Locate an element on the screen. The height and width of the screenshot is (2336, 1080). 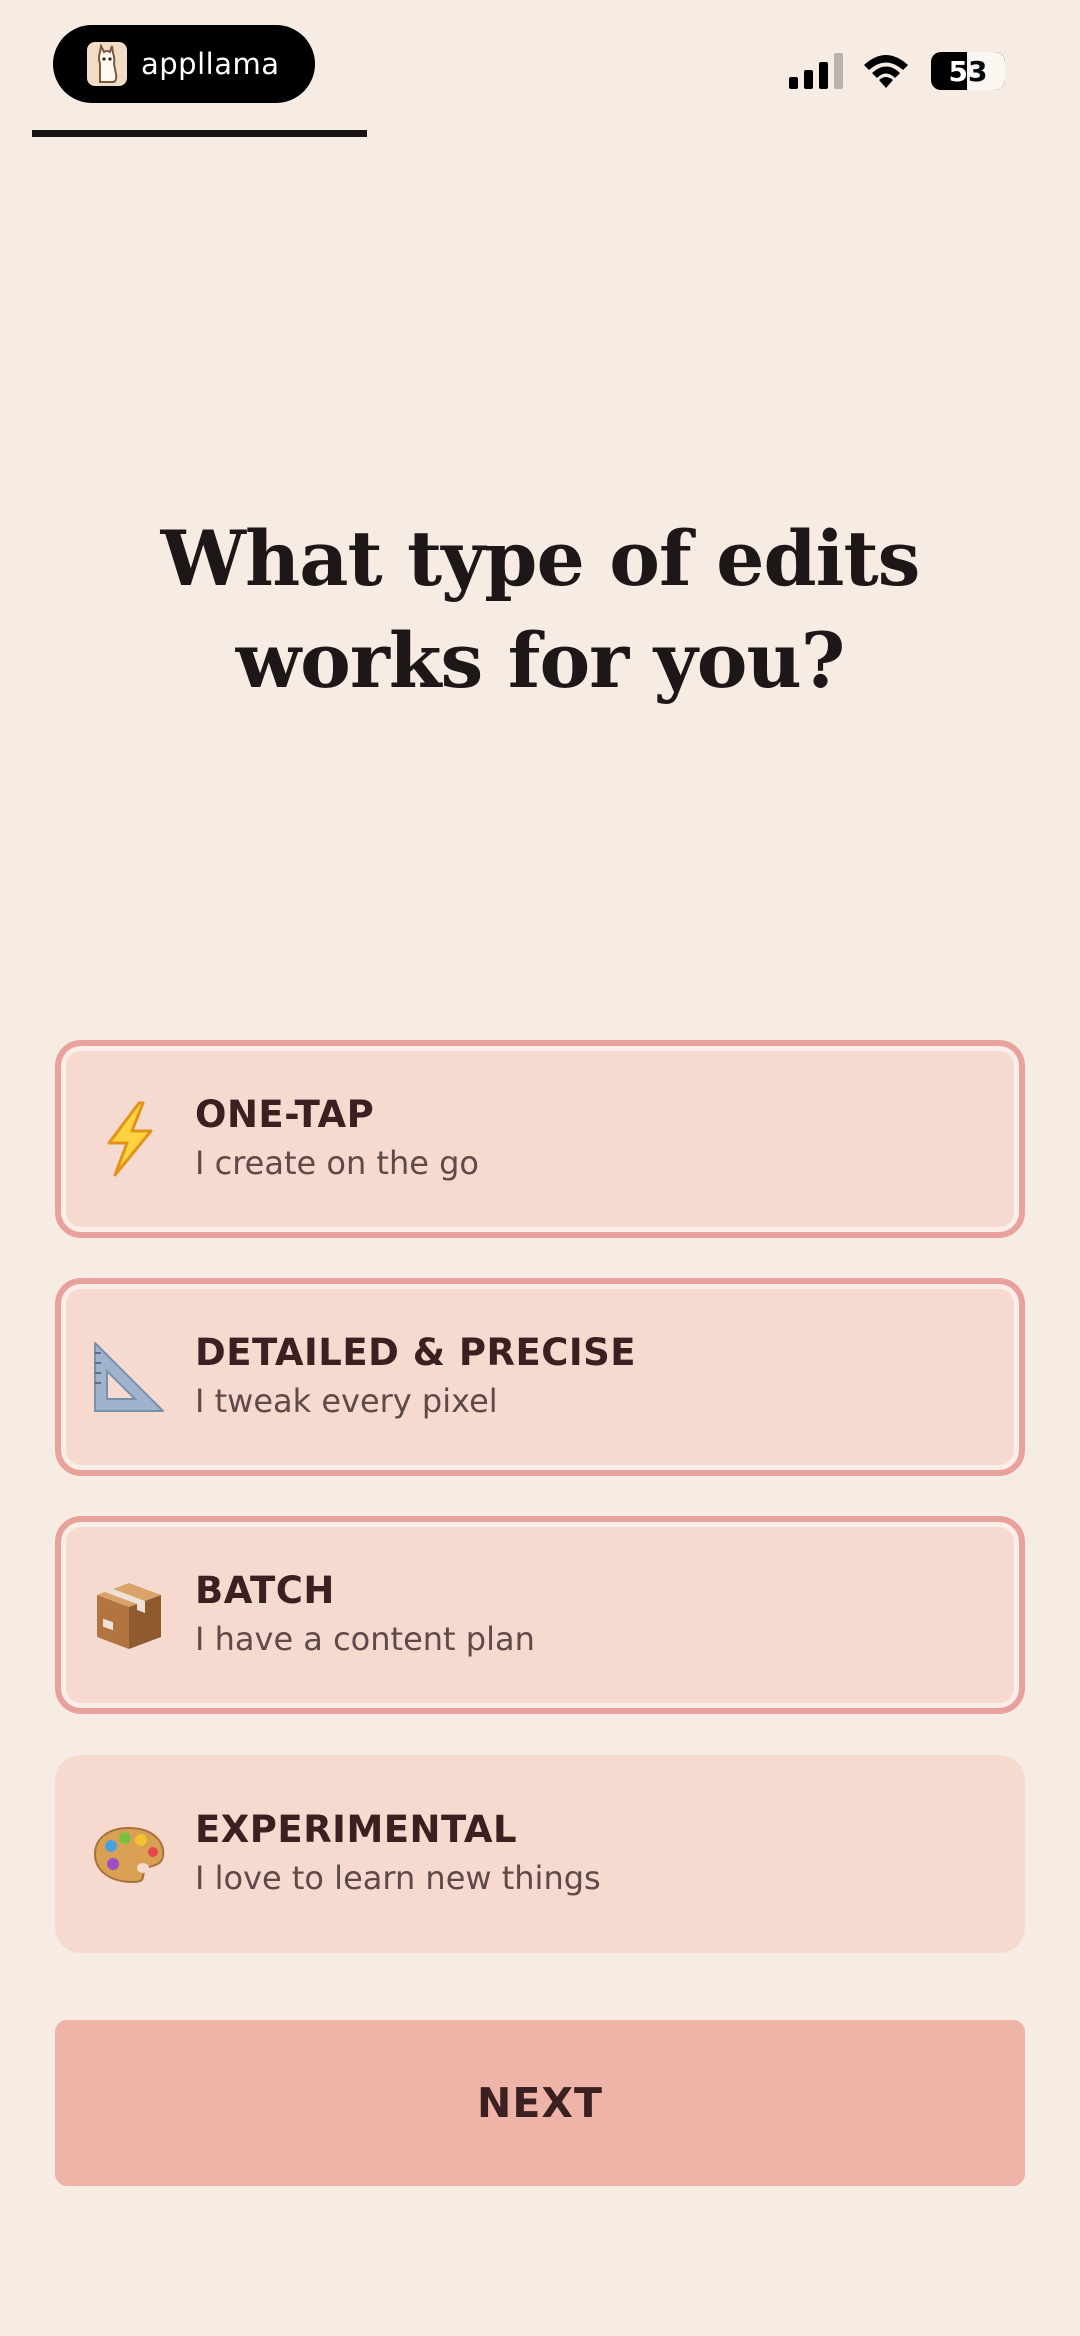
option-detailed-precise: DETAILED & PRECISE I tweak every pixel is located at coordinates (540, 1377).